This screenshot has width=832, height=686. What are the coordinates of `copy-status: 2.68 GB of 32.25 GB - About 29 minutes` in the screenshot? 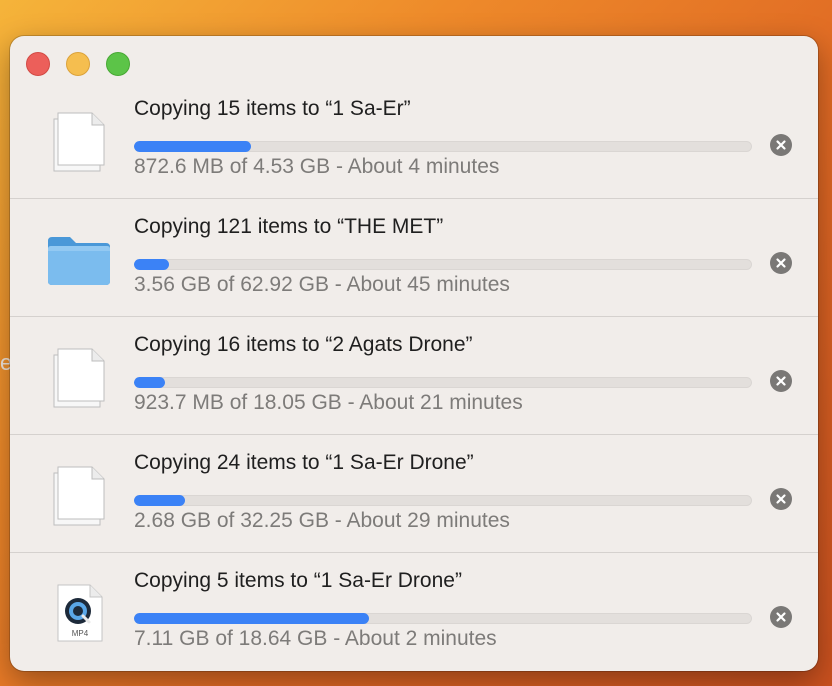 It's located at (322, 520).